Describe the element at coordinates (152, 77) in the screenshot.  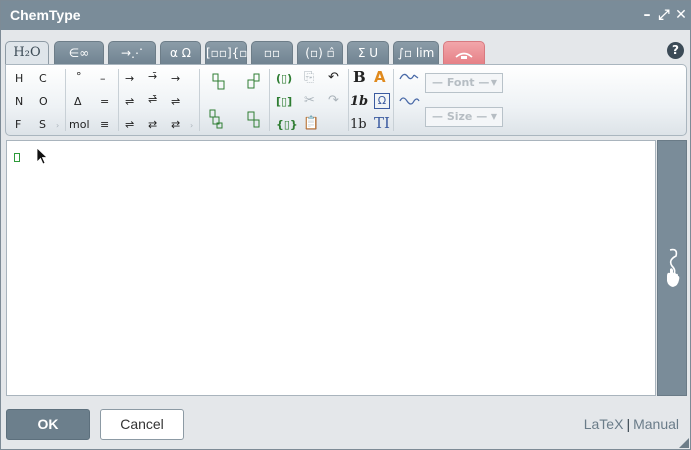
I see `reaction-arrow-over-button: →̄` at that location.